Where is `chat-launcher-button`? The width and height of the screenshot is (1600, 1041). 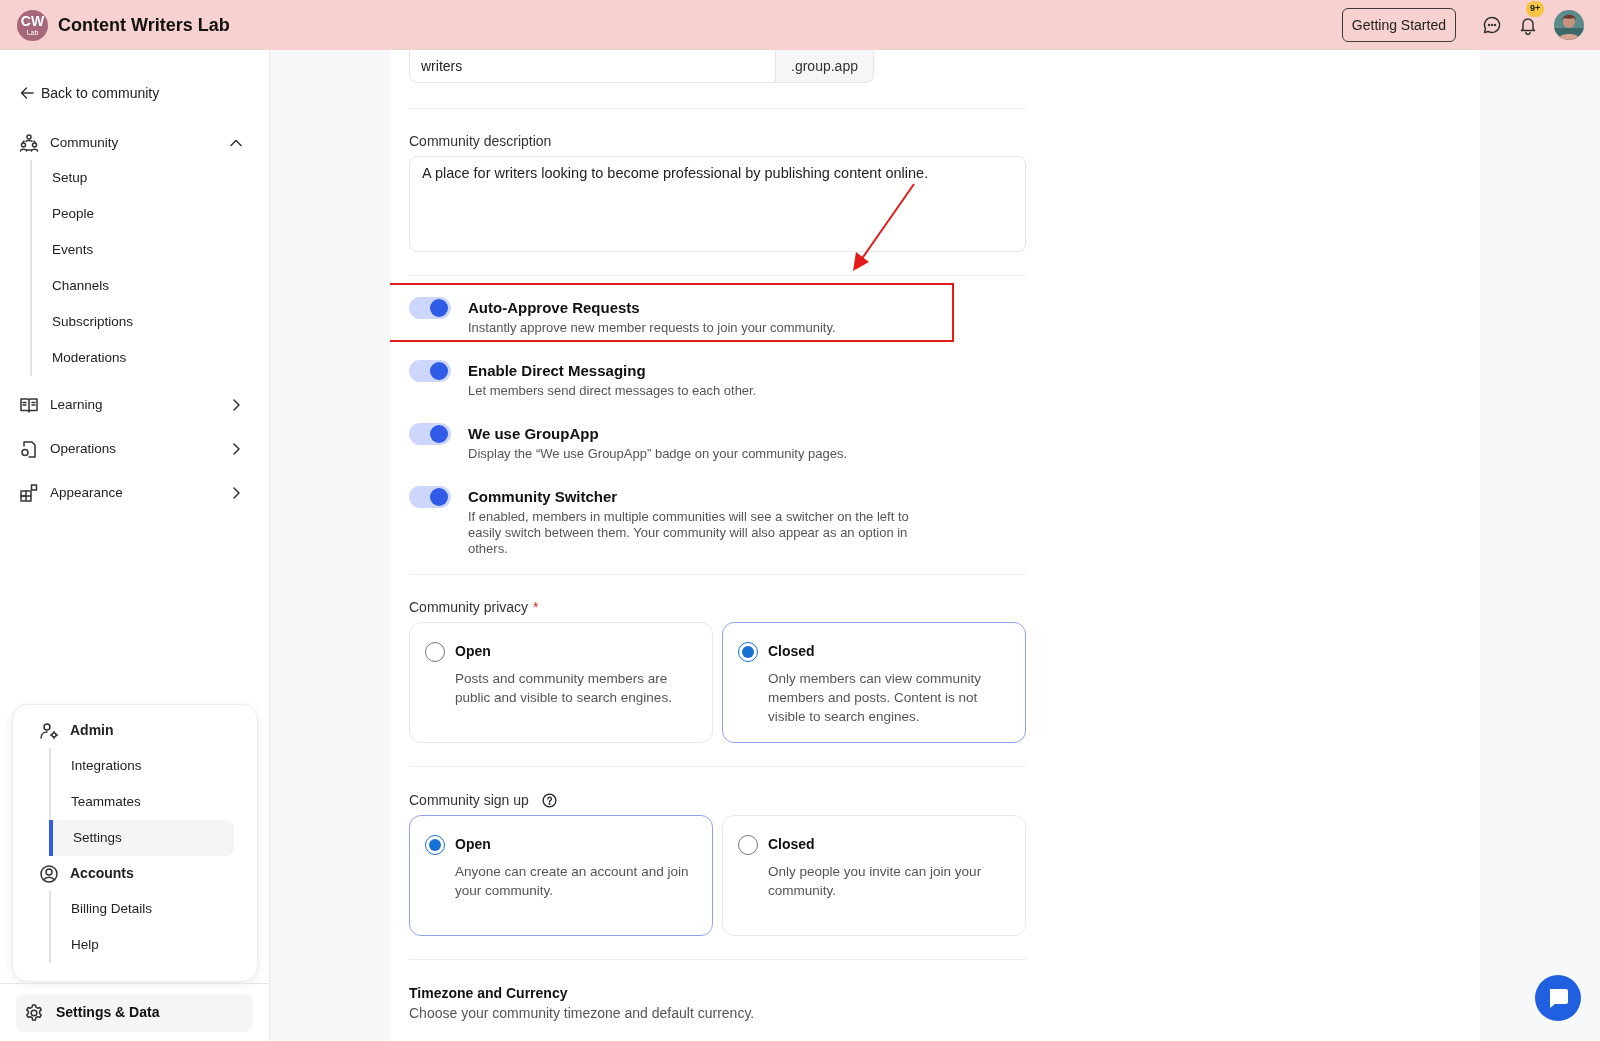
chat-launcher-button is located at coordinates (1558, 998).